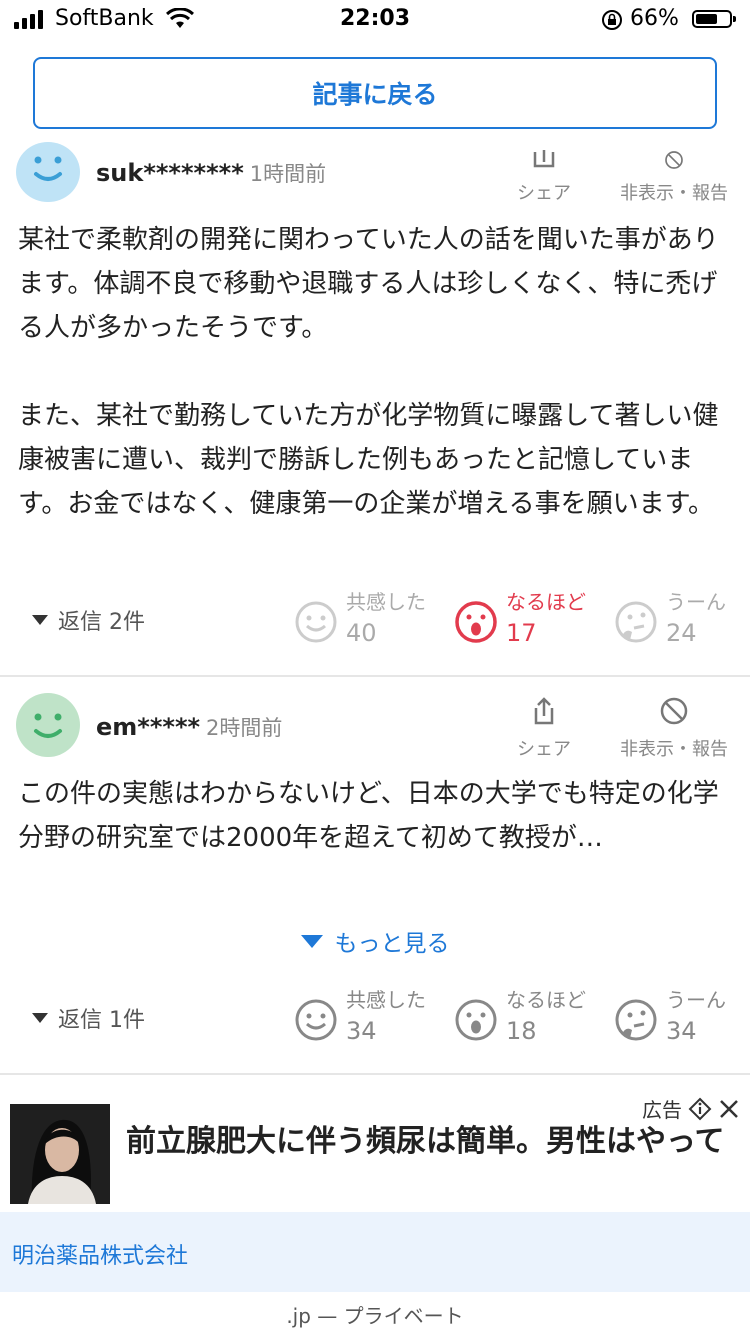 The image size is (750, 1334). I want to click on replies-toggle: 返信 2件, so click(88, 620).